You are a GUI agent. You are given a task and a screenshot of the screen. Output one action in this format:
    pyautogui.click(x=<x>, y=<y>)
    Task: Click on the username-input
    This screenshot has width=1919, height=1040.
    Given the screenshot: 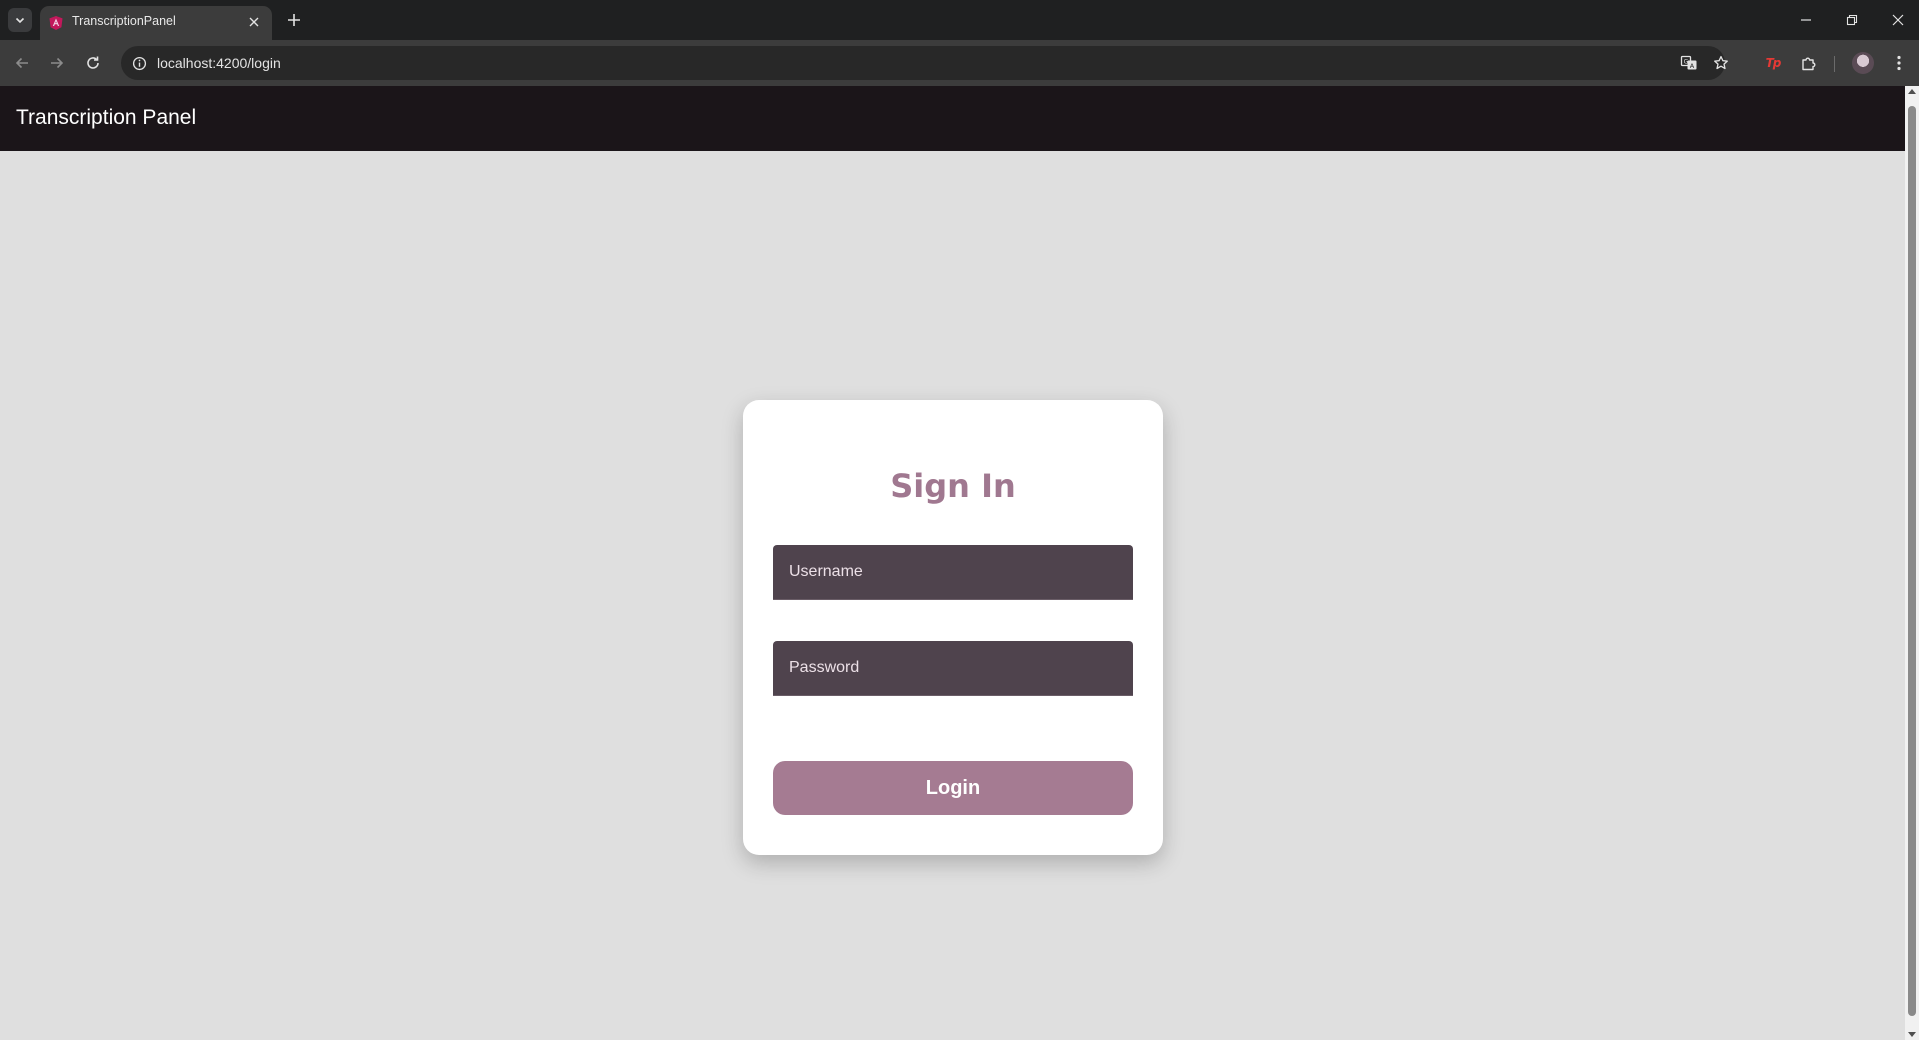 What is the action you would take?
    pyautogui.click(x=953, y=572)
    